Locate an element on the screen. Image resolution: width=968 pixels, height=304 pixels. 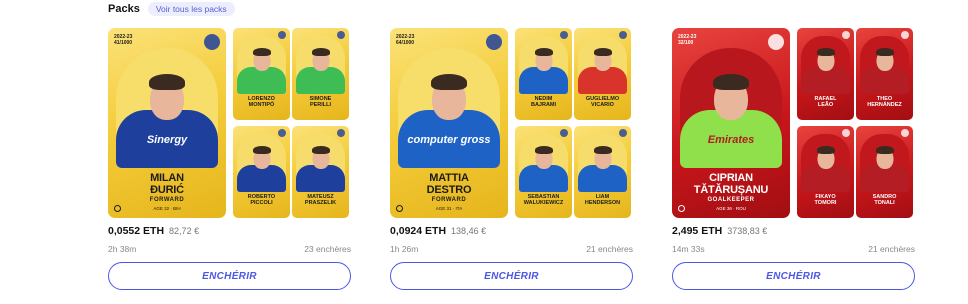
player-name: GUGLIELMO VICARIO is located at coordinates (602, 102).